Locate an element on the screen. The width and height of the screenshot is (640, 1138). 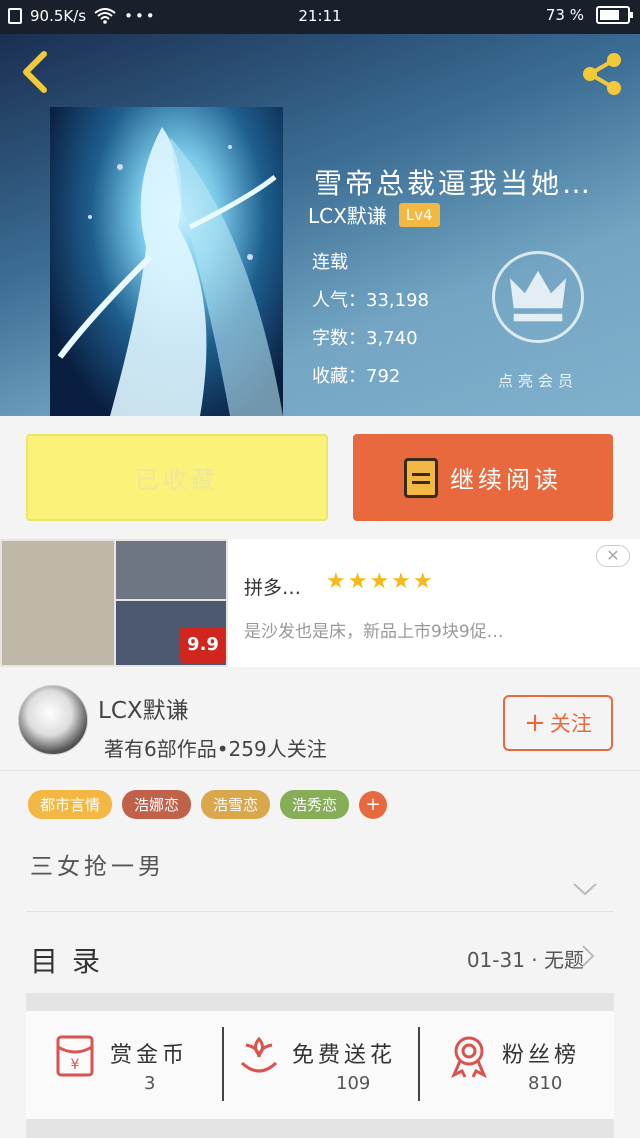
reward-count: 109 is located at coordinates (353, 1083).